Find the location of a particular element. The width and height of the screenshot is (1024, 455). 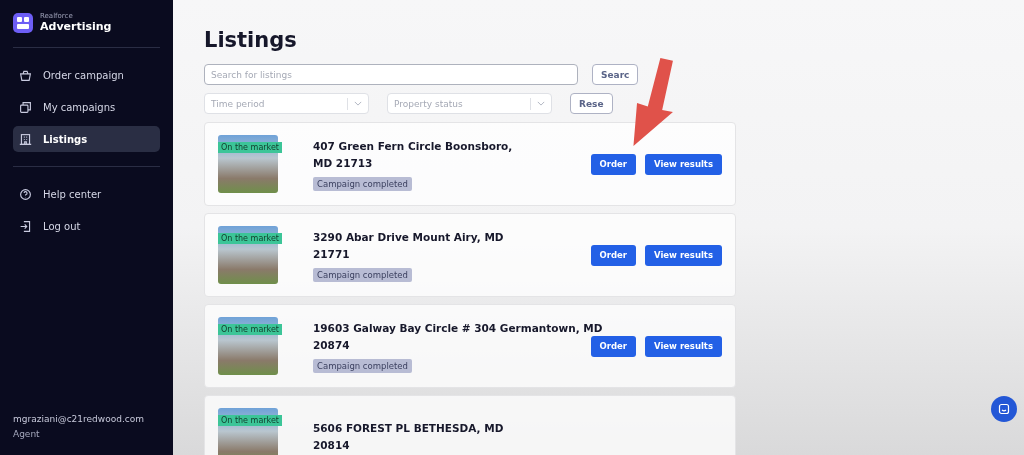

listing-address: 3290 Abar Drive Mount Airy, MD 21771 is located at coordinates (408, 245).